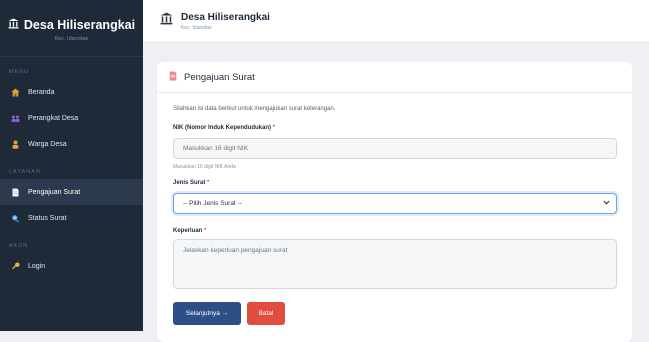 The image size is (649, 342). Describe the element at coordinates (396, 21) in the screenshot. I see `top-header: Desa Hiliserangkai Kec. Idanotae` at that location.